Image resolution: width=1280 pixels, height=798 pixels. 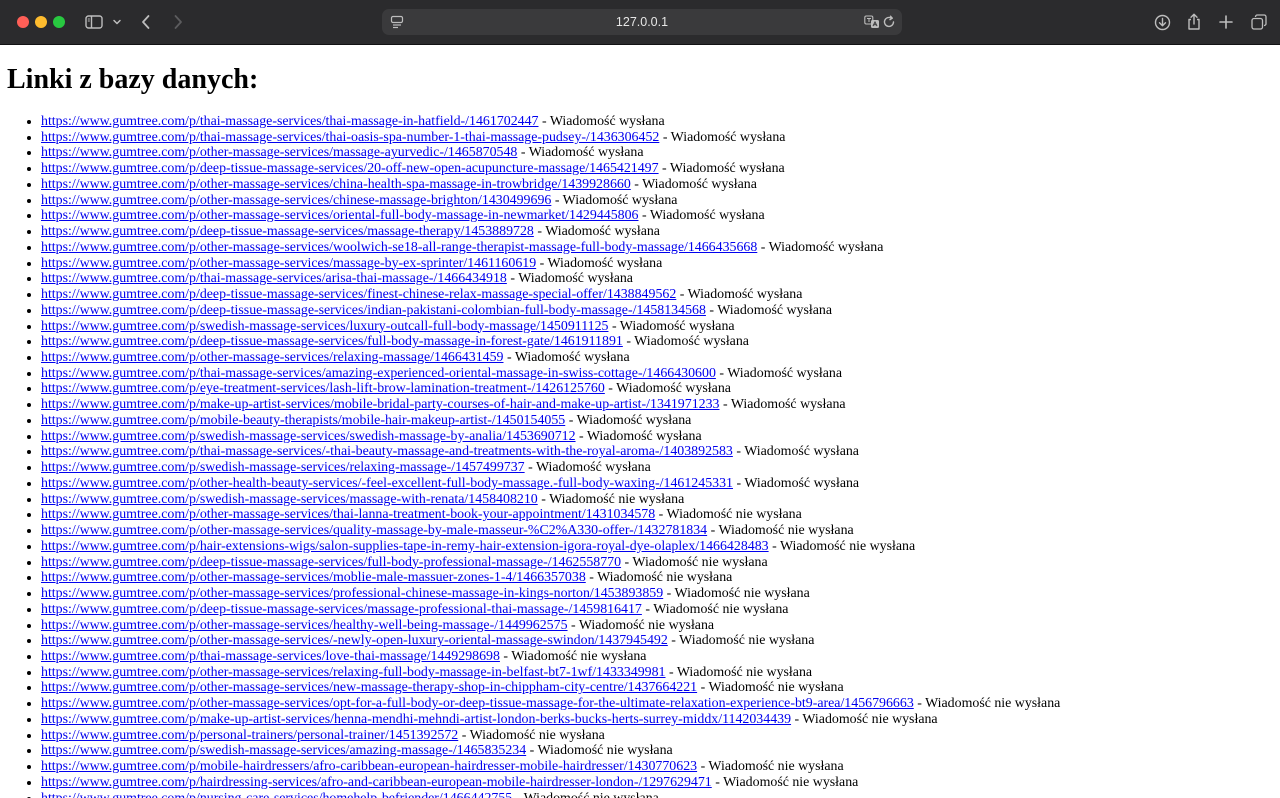 I want to click on share-icon, so click(x=1194, y=22).